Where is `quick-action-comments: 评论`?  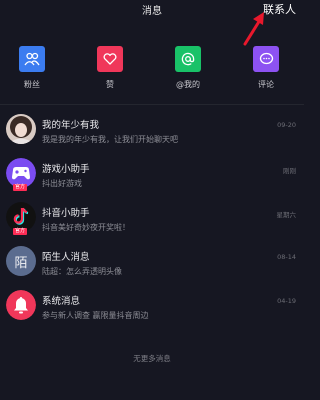
quick-action-comments: 评论 is located at coordinates (266, 68).